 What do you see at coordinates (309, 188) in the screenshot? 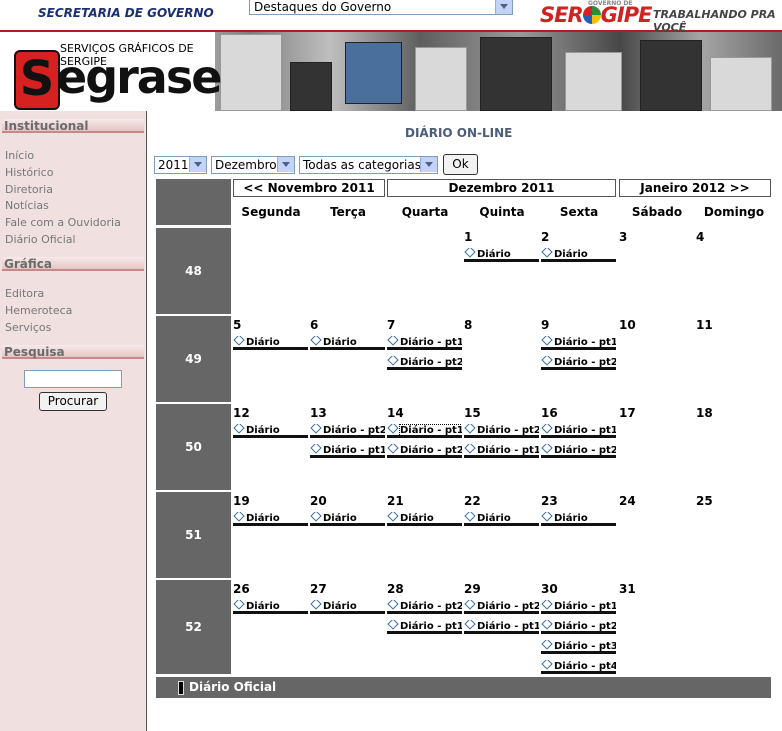
I see `prev-month-link: << Novembro 2011` at bounding box center [309, 188].